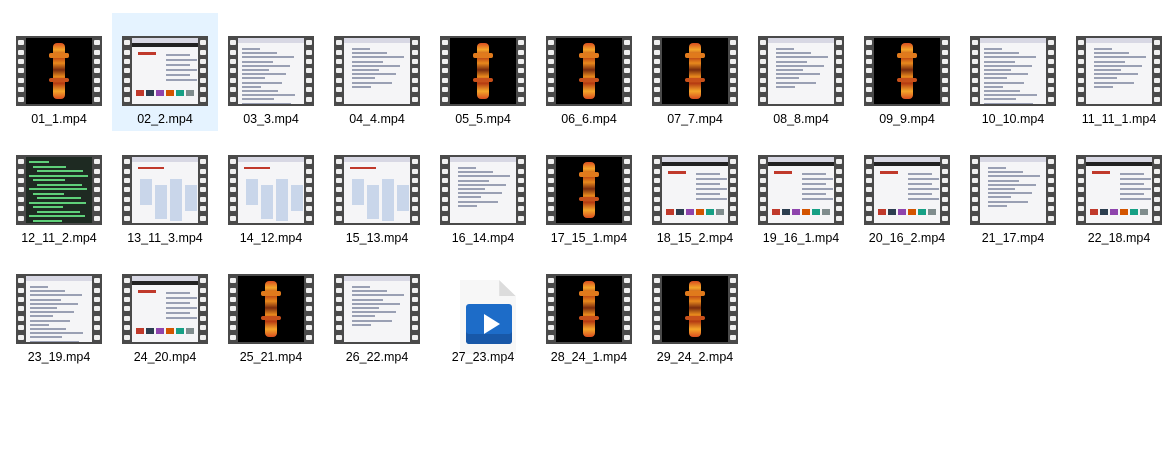  I want to click on file-item: 07_7.mp4, so click(695, 72).